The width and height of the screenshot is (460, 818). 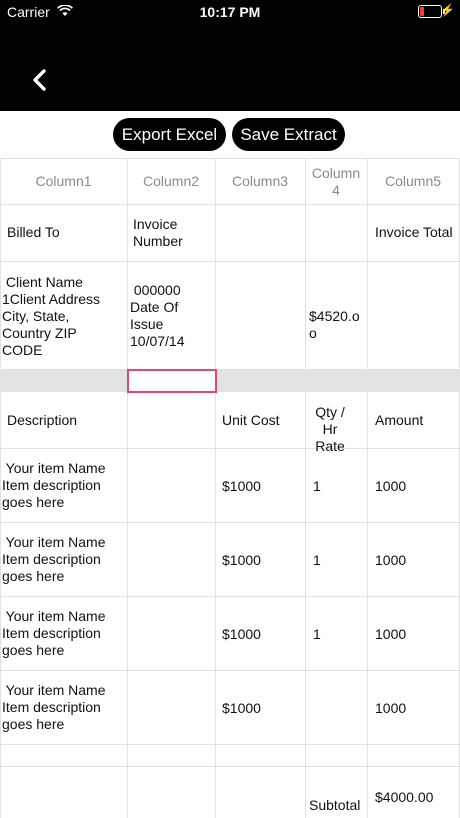 I want to click on column-header-5: Column5, so click(x=413, y=181).